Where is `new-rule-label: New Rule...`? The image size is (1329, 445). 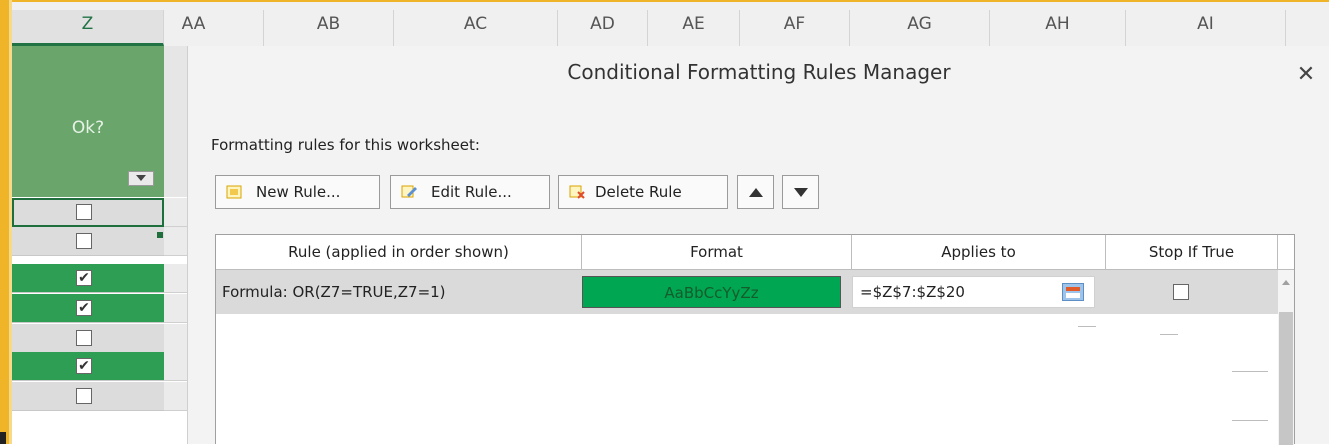 new-rule-label: New Rule... is located at coordinates (298, 192).